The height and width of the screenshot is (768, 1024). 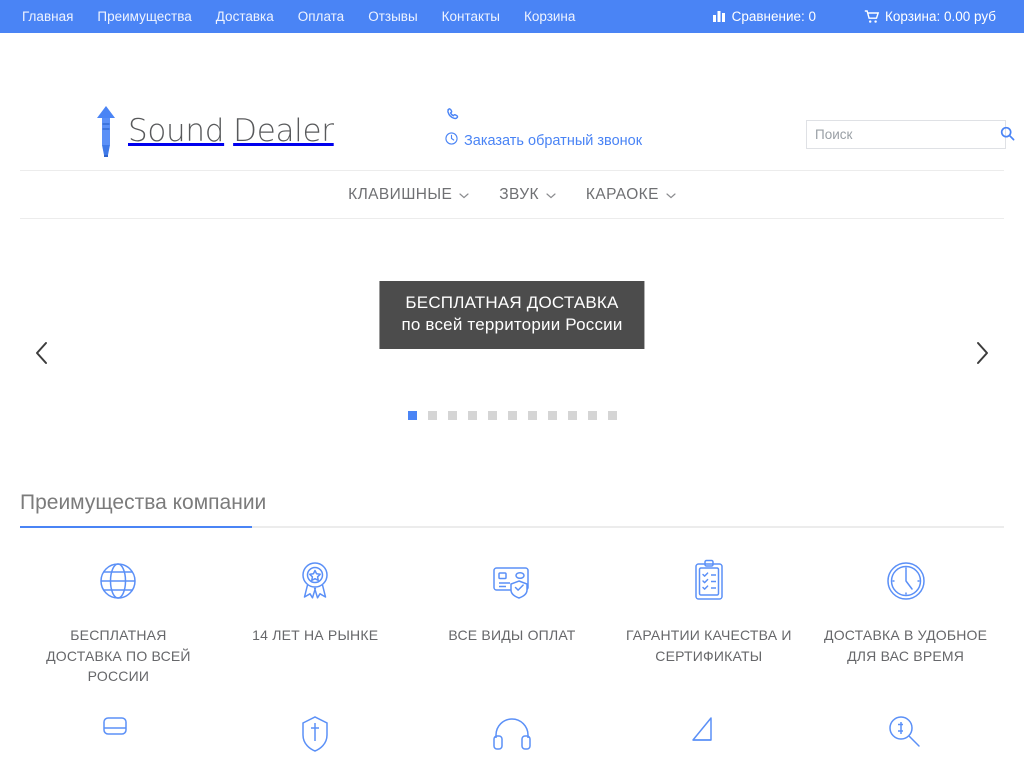 I want to click on topnav-payment: Оплата, so click(x=321, y=16).